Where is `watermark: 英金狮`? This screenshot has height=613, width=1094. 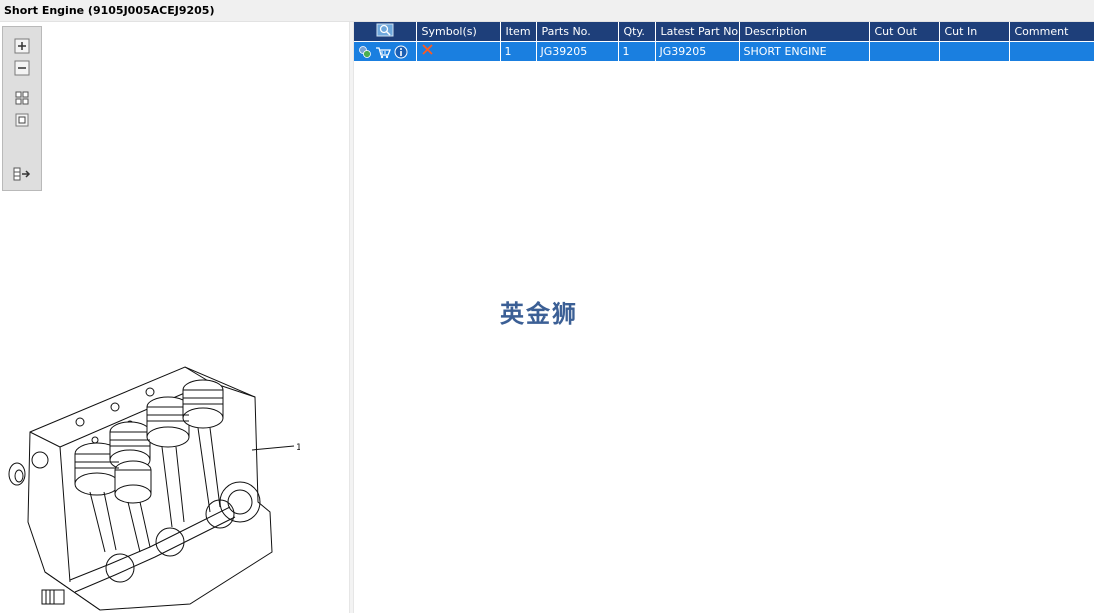 watermark: 英金狮 is located at coordinates (539, 314).